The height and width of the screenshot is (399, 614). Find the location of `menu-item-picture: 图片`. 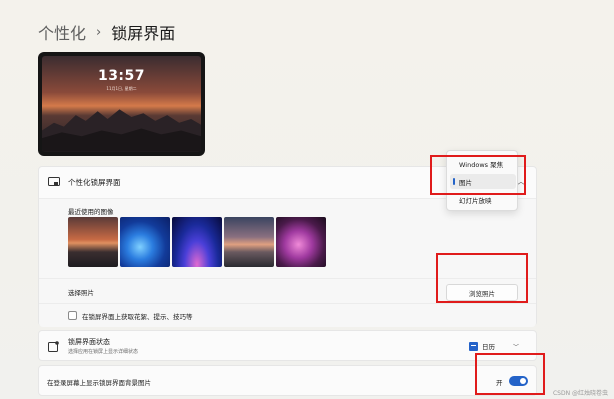

menu-item-picture: 图片 is located at coordinates (483, 181).